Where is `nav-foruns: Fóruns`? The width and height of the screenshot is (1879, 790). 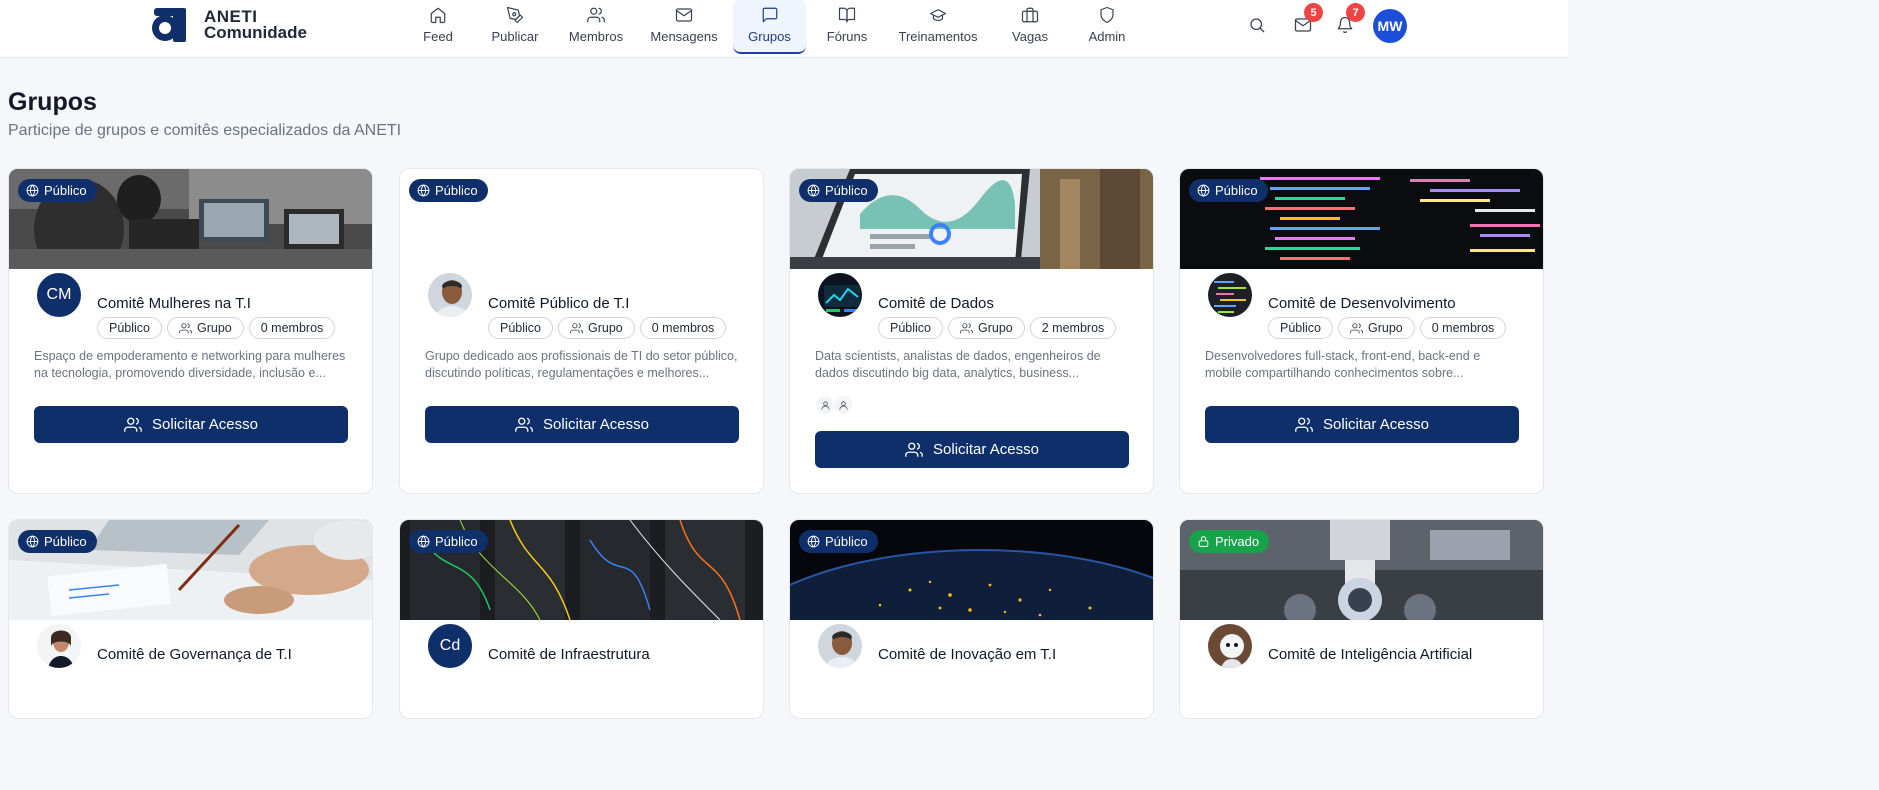
nav-foruns: Fóruns is located at coordinates (847, 27).